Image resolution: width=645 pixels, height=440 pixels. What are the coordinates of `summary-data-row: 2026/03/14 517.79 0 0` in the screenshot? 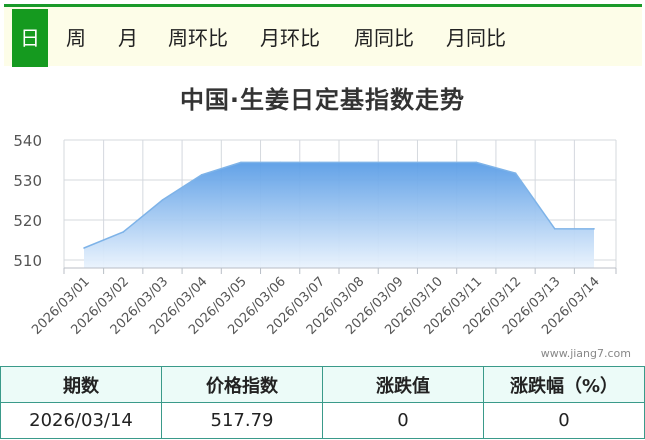 It's located at (322, 420).